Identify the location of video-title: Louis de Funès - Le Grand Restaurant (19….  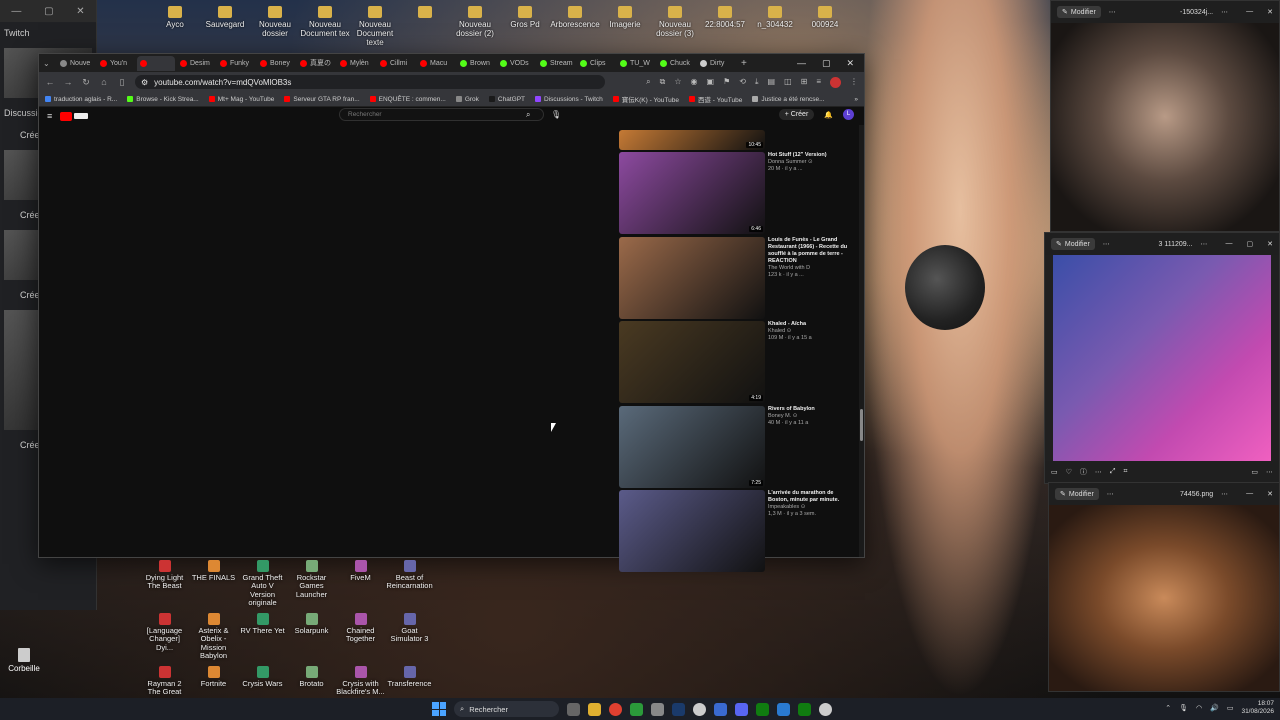
(811, 251).